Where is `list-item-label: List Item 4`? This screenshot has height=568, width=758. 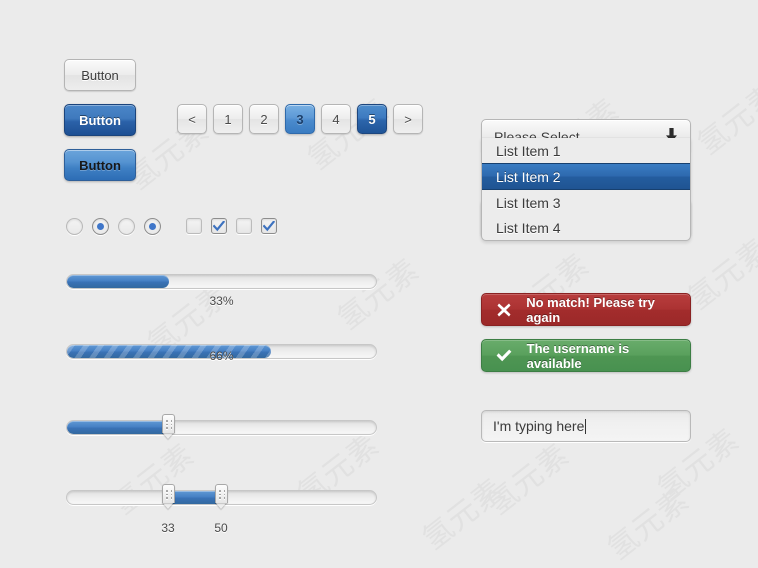 list-item-label: List Item 4 is located at coordinates (528, 227).